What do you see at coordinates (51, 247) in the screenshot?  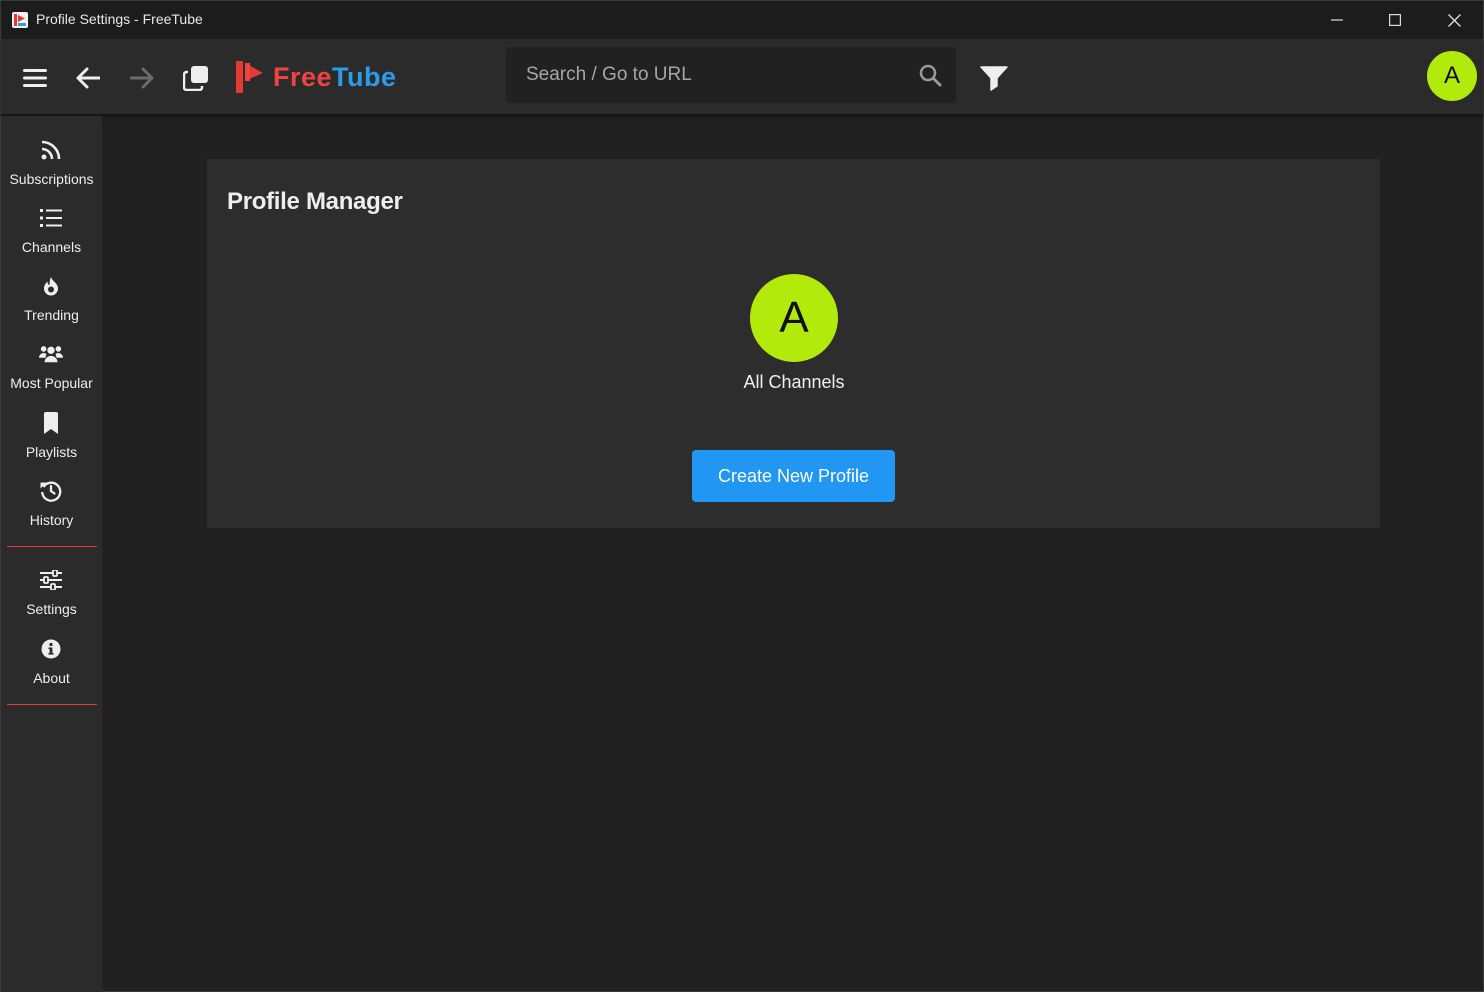 I see `sidebar-item-label: Channels` at bounding box center [51, 247].